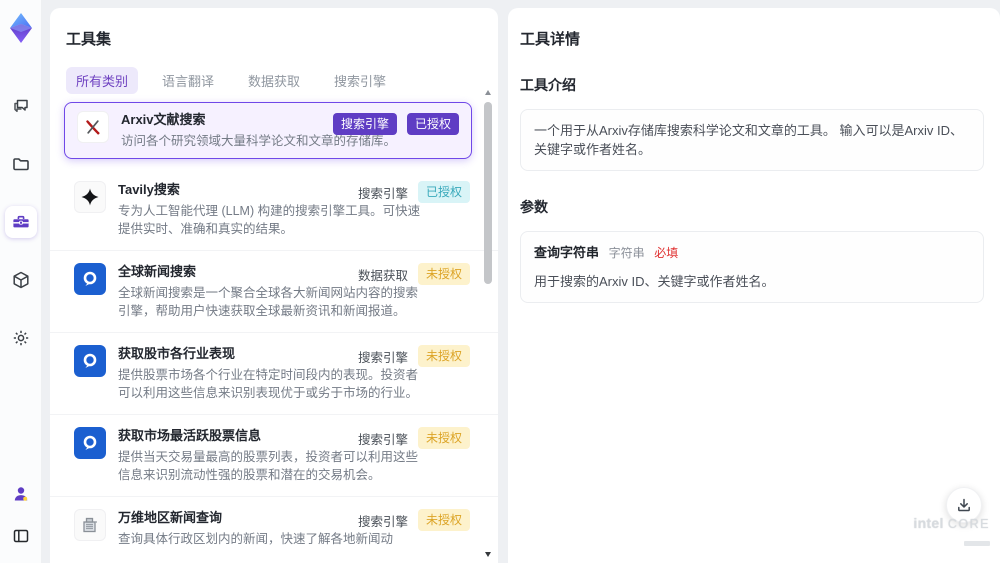  Describe the element at coordinates (488, 323) in the screenshot. I see `list-scrollbar` at that location.